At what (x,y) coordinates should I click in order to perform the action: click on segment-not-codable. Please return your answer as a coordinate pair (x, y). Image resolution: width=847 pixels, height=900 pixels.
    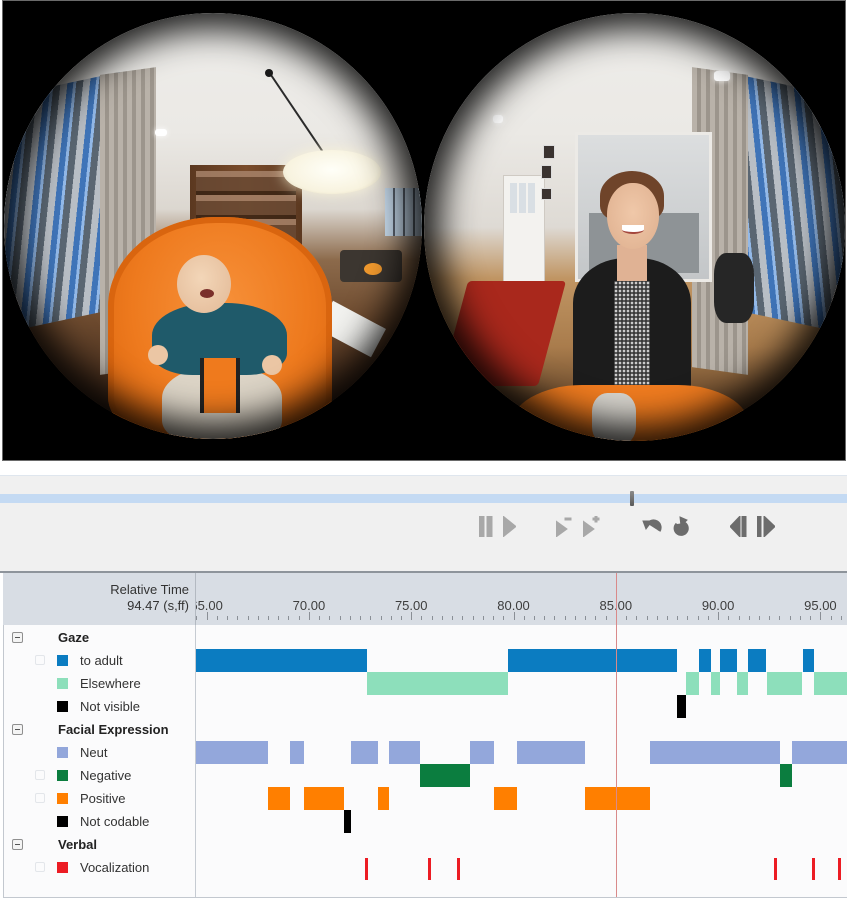
    Looking at the image, I should click on (347, 821).